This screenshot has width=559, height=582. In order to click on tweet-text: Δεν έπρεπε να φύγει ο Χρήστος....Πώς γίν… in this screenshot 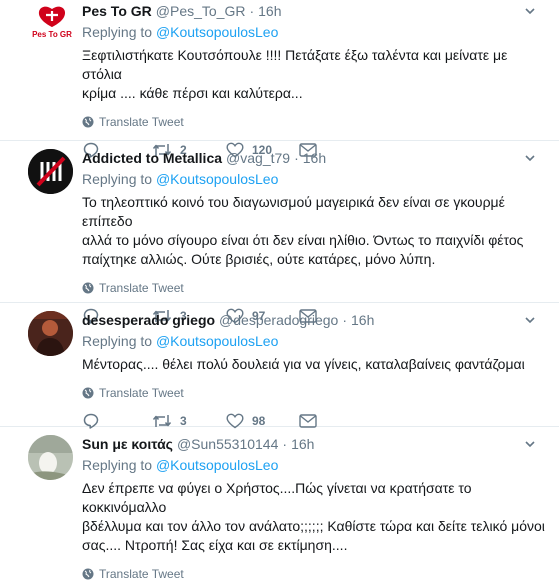, I will do `click(314, 517)`.